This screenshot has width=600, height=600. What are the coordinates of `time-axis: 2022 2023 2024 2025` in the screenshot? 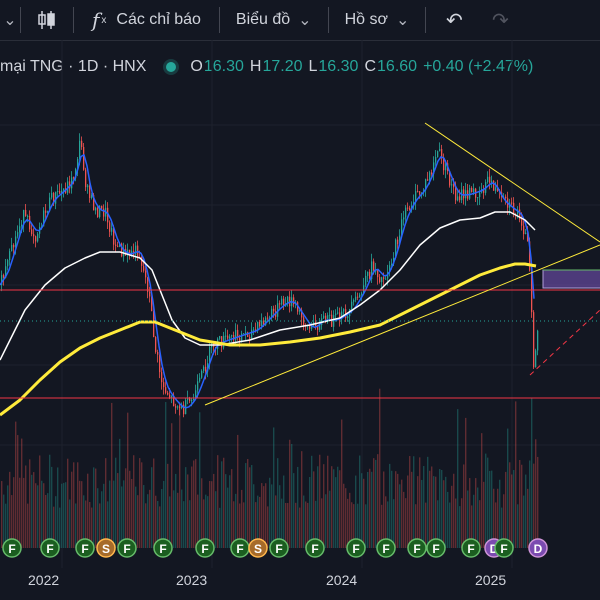 It's located at (300, 584).